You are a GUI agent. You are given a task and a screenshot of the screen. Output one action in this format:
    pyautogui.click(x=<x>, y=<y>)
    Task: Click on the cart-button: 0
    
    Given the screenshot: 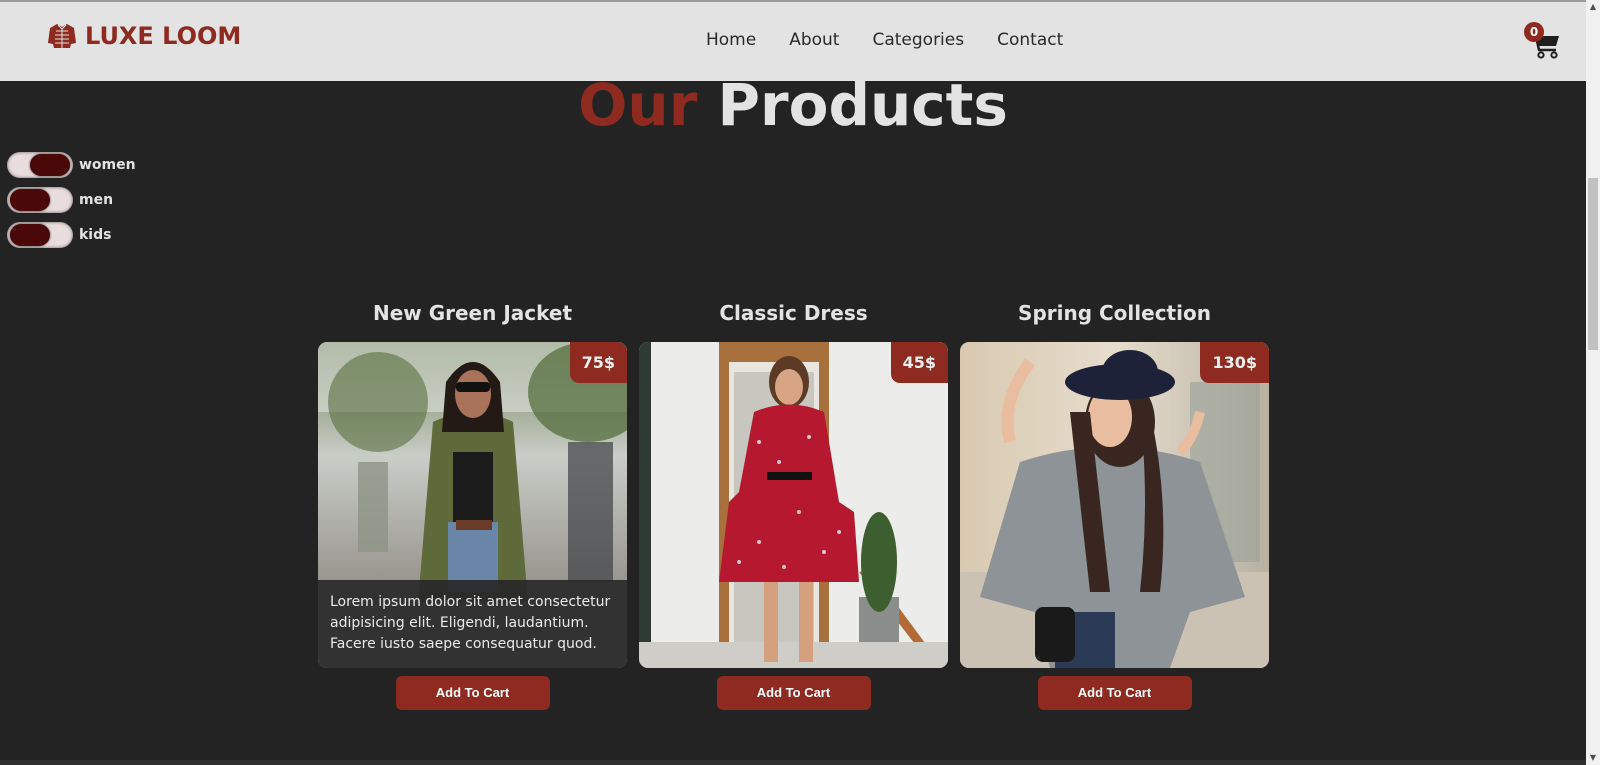 What is the action you would take?
    pyautogui.click(x=1544, y=42)
    